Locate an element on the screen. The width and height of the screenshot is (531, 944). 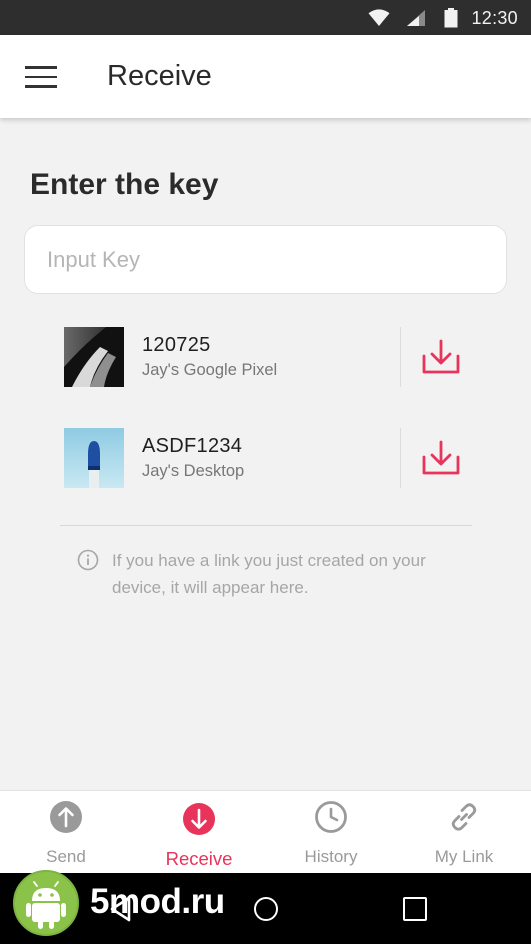
enter-key-heading: Enter the key is located at coordinates (124, 184).